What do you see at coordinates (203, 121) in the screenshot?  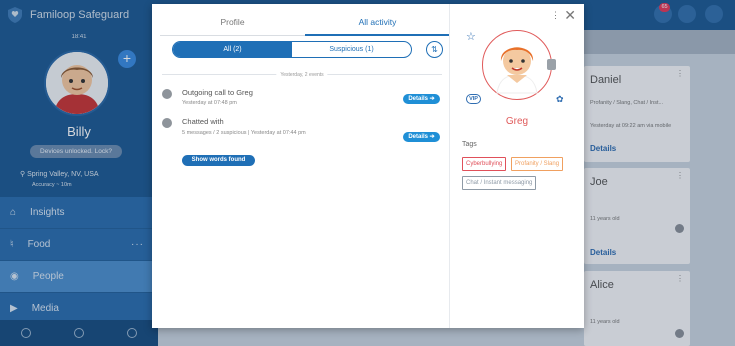 I see `activity-title: Chatted with` at bounding box center [203, 121].